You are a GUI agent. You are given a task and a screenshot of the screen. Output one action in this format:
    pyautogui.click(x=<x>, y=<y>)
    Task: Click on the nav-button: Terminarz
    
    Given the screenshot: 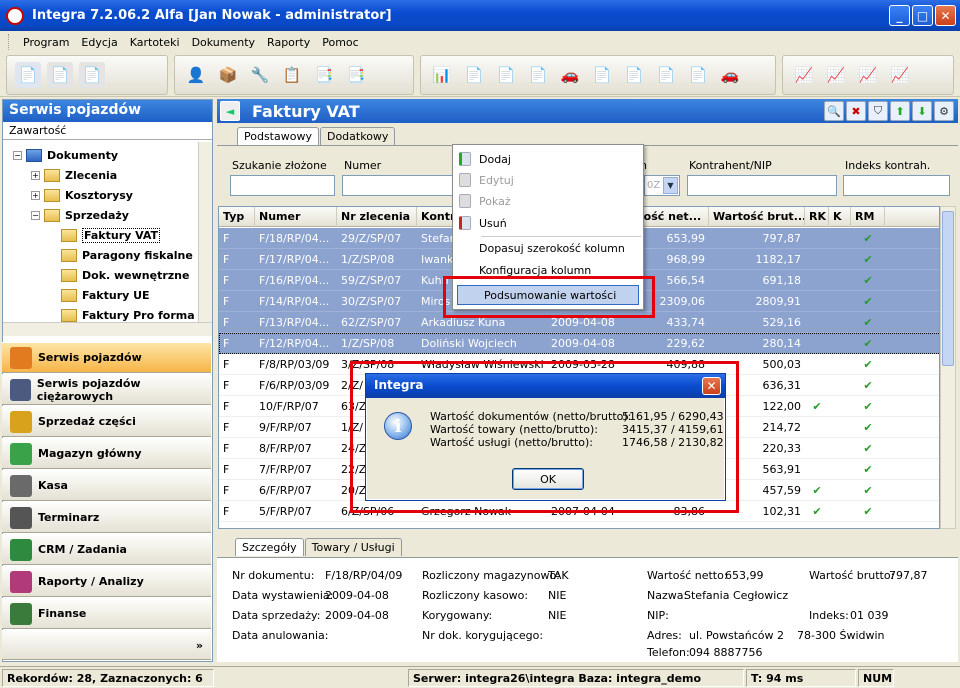 What is the action you would take?
    pyautogui.click(x=106, y=517)
    